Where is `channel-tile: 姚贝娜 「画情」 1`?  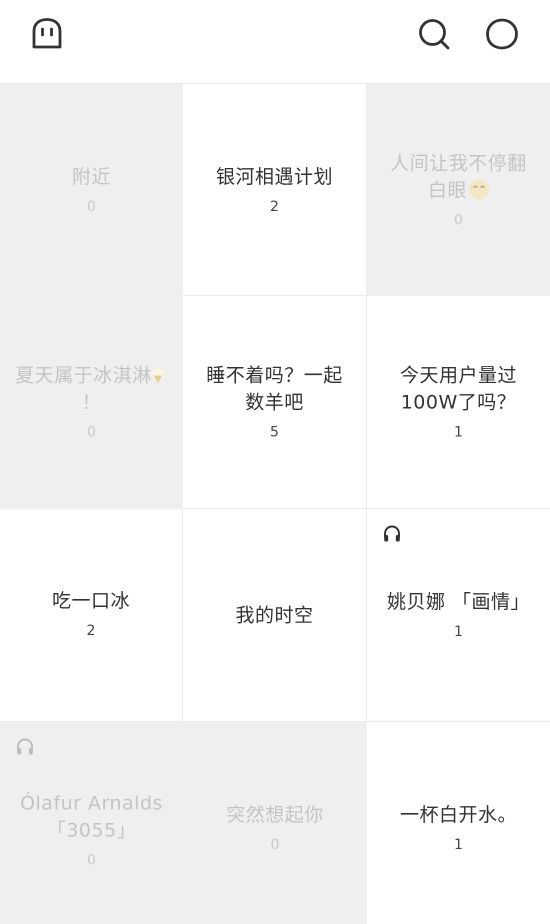
channel-tile: 姚贝娜 「画情」 1 is located at coordinates (458, 615).